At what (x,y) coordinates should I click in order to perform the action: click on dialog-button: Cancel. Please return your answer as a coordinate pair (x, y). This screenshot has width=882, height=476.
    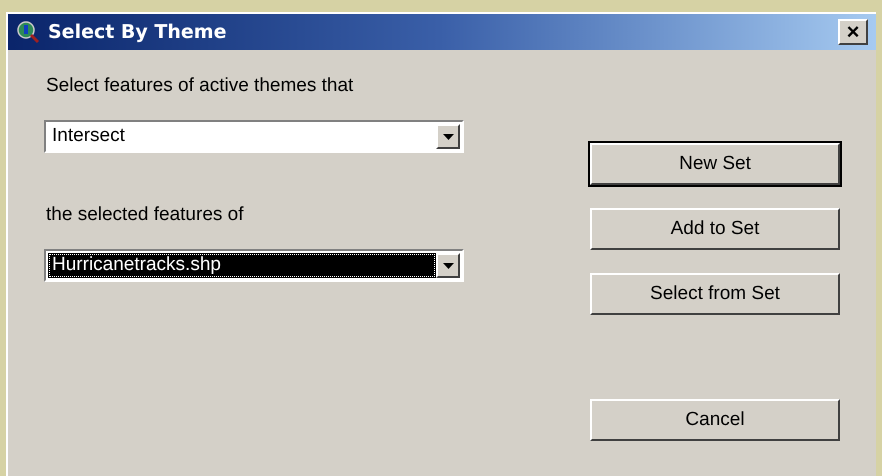
    Looking at the image, I should click on (715, 420).